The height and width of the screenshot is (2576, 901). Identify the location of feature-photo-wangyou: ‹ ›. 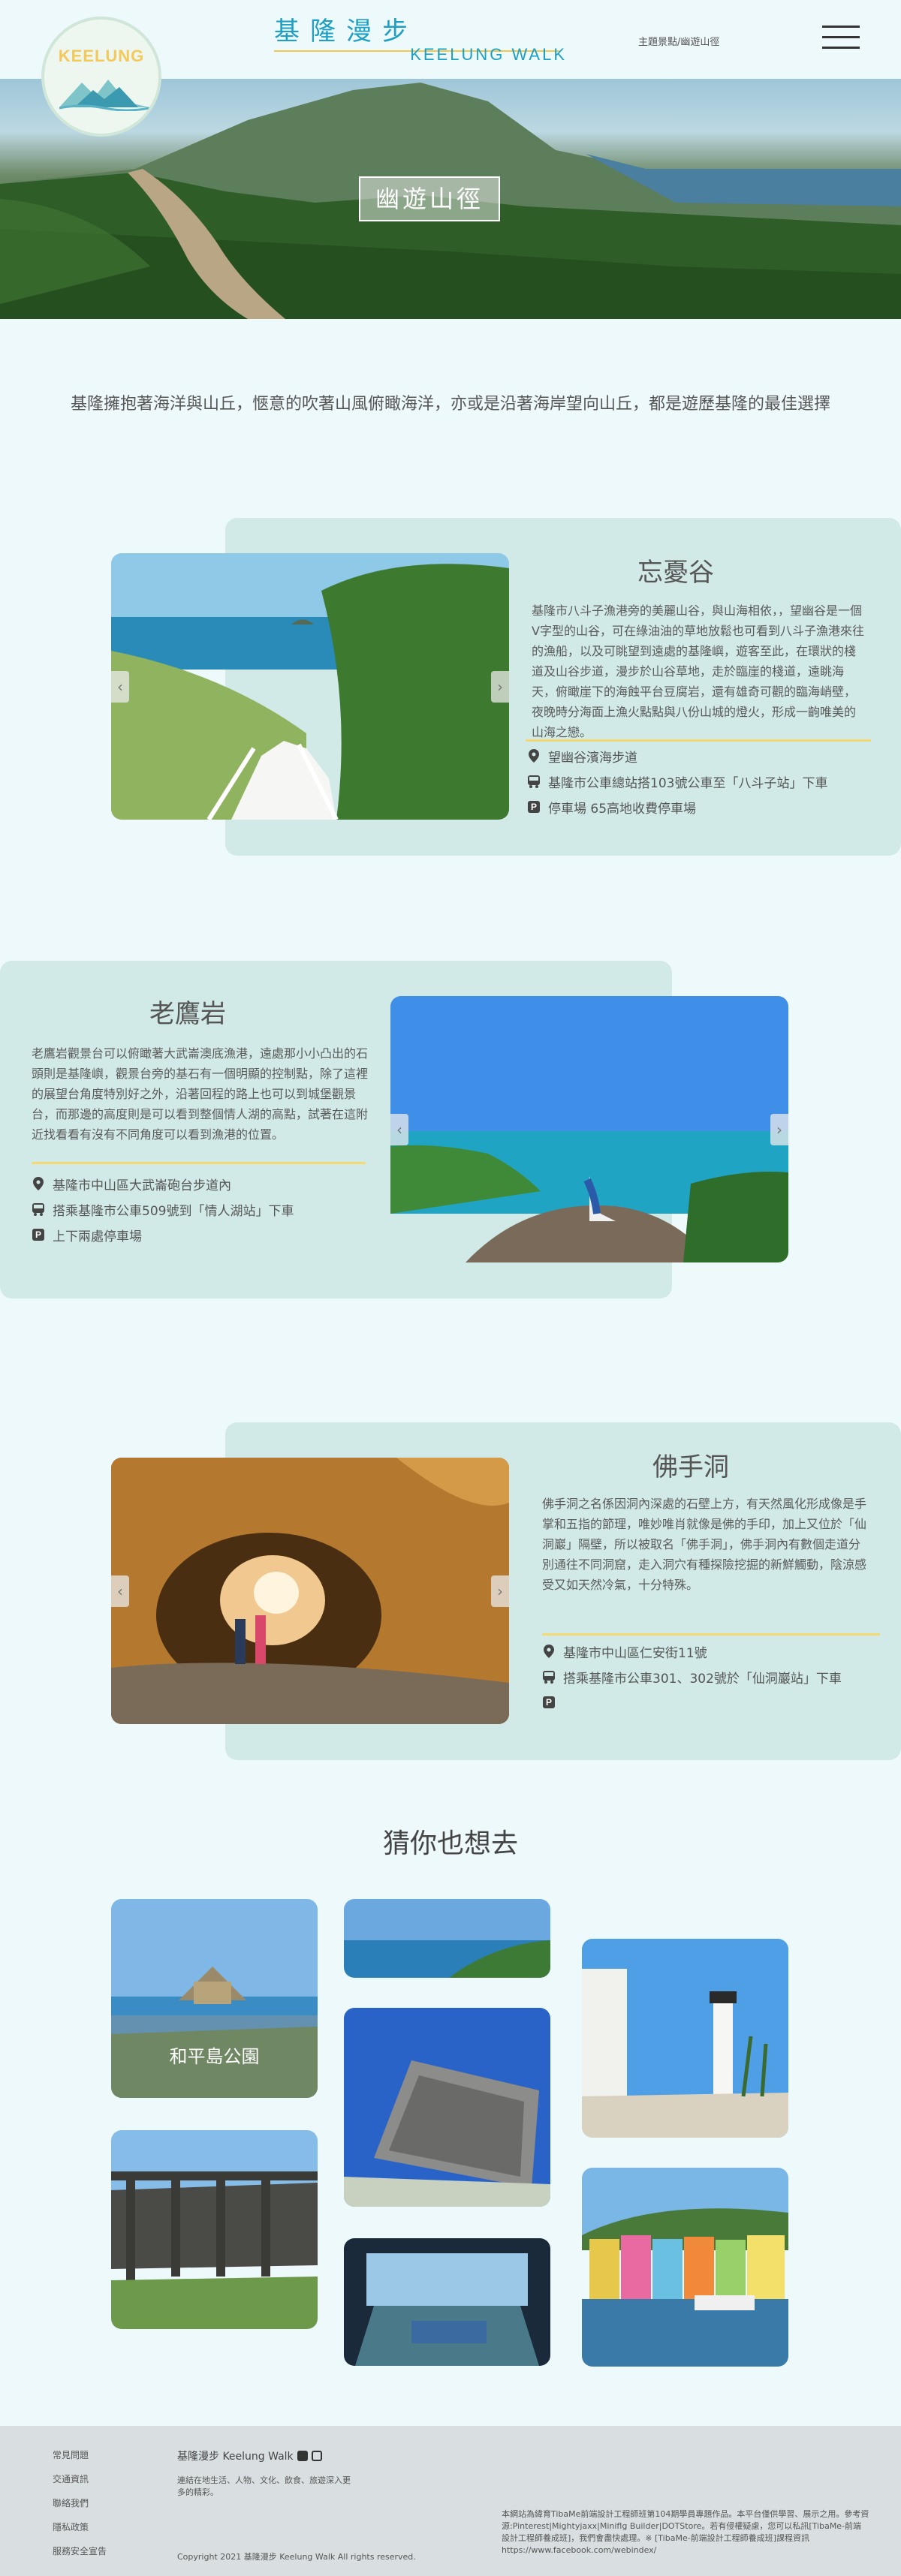
(310, 686).